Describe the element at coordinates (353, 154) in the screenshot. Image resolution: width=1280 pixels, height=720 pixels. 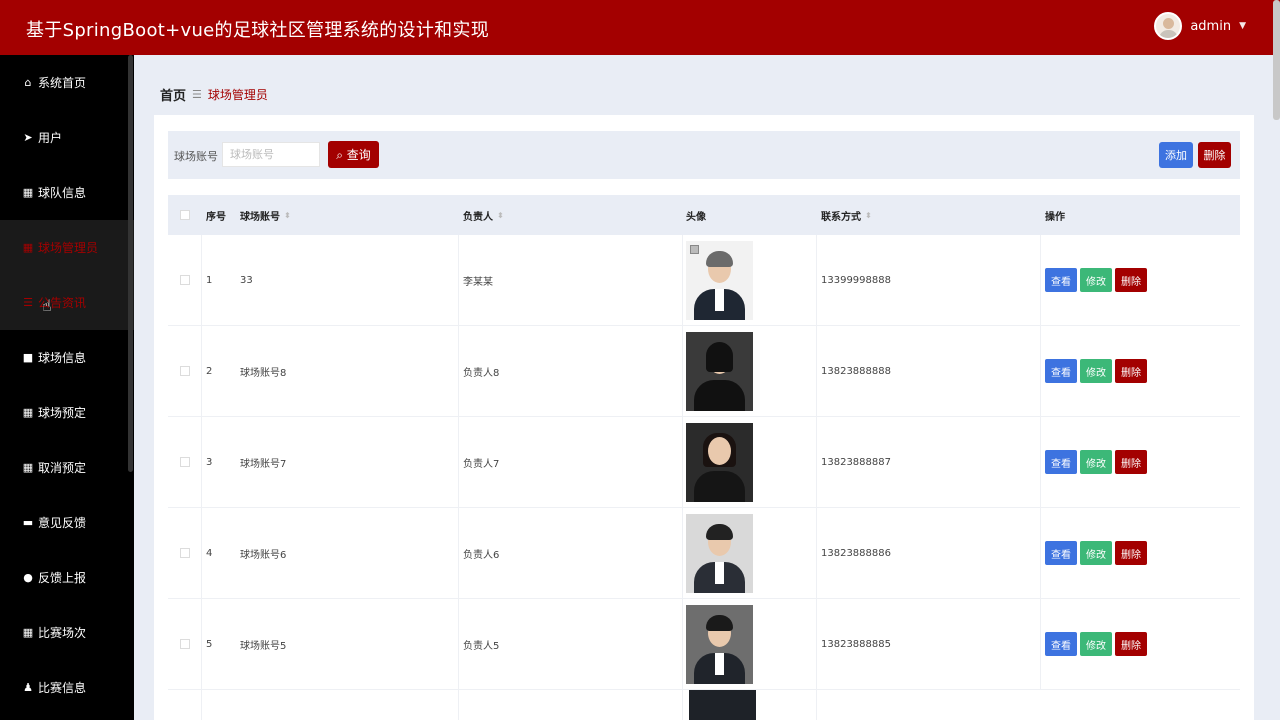
I see `query-button: ⌕ 查询` at that location.